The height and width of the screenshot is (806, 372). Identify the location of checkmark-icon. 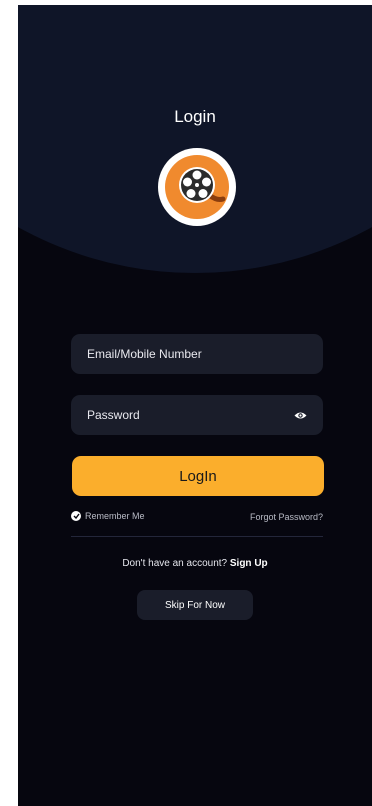
(76, 516).